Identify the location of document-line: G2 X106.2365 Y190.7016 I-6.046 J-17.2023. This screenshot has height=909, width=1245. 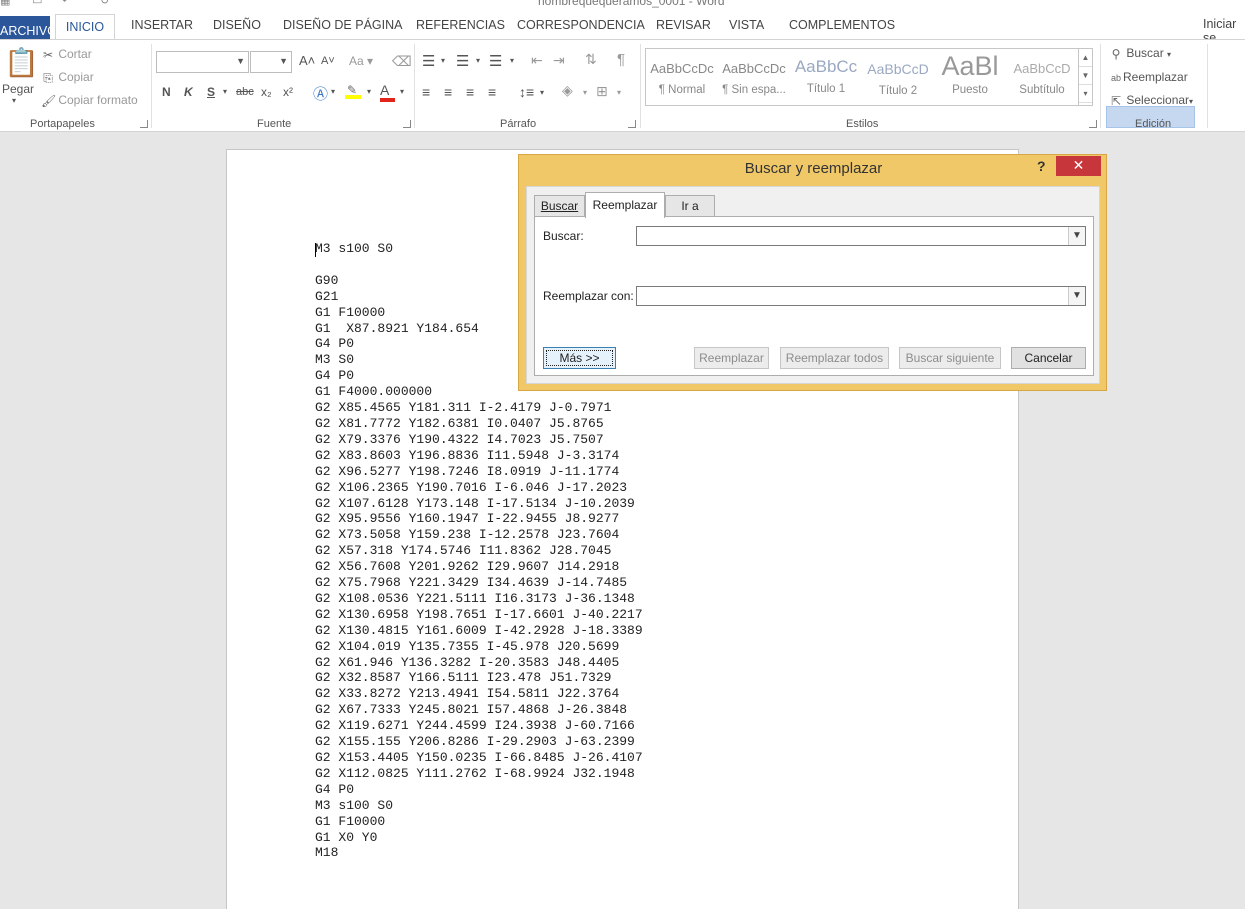
(479, 488).